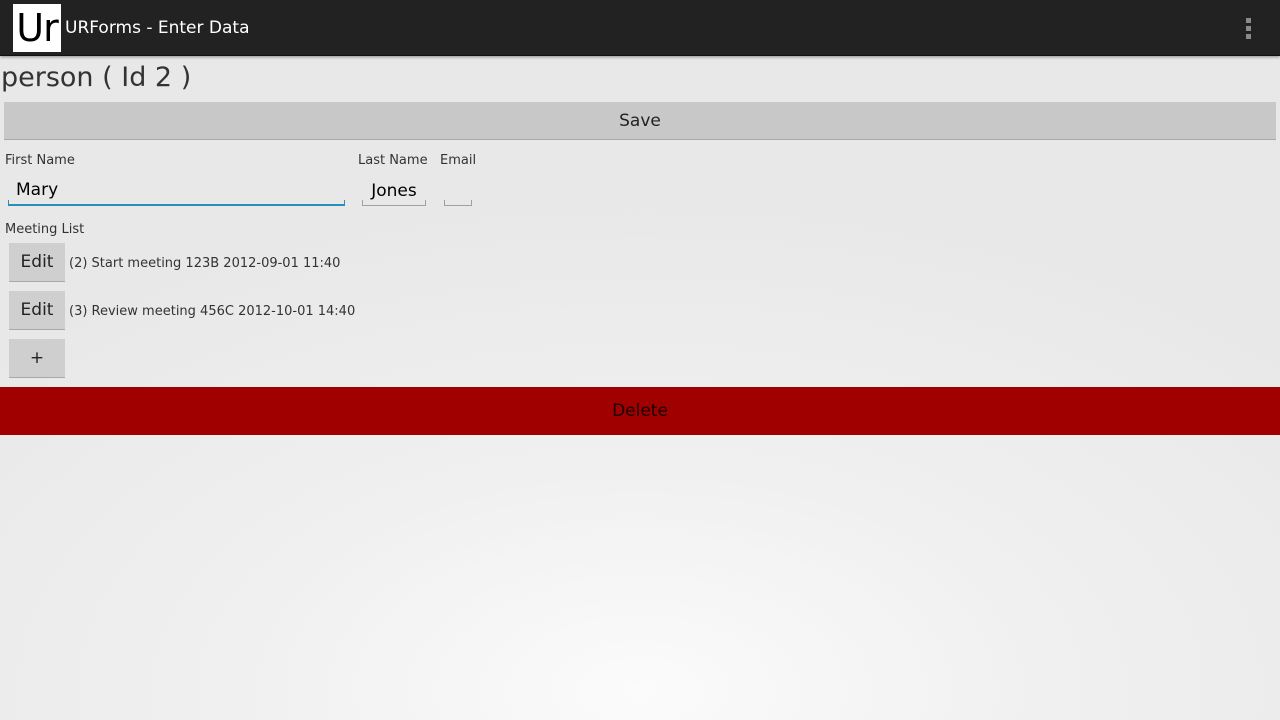 The width and height of the screenshot is (1280, 720). I want to click on meeting-list-item: (2) Start meeting 123B 2012-09-01 11:40, so click(205, 263).